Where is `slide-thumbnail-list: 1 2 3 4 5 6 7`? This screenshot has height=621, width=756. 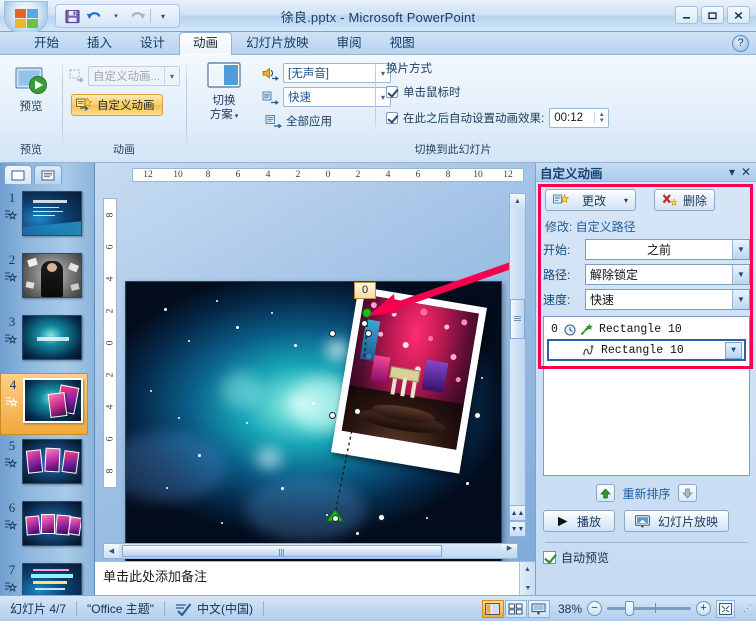 slide-thumbnail-list: 1 2 3 4 5 6 7 is located at coordinates (44, 391).